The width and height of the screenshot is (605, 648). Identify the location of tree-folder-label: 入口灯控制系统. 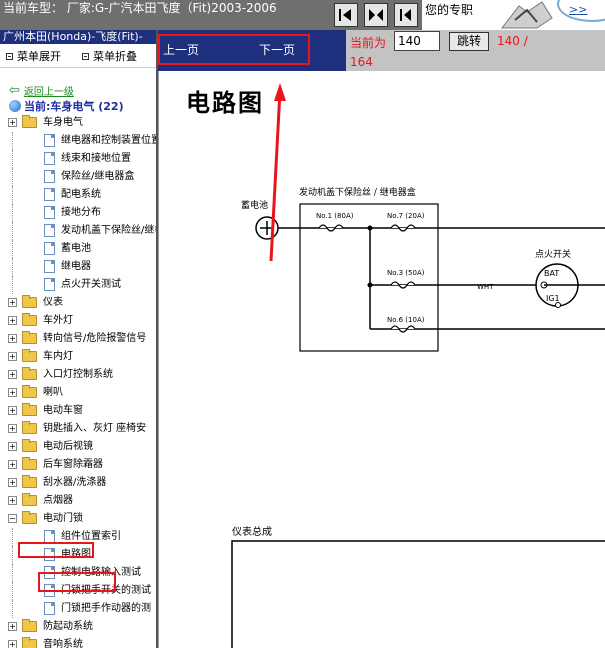
(78, 374).